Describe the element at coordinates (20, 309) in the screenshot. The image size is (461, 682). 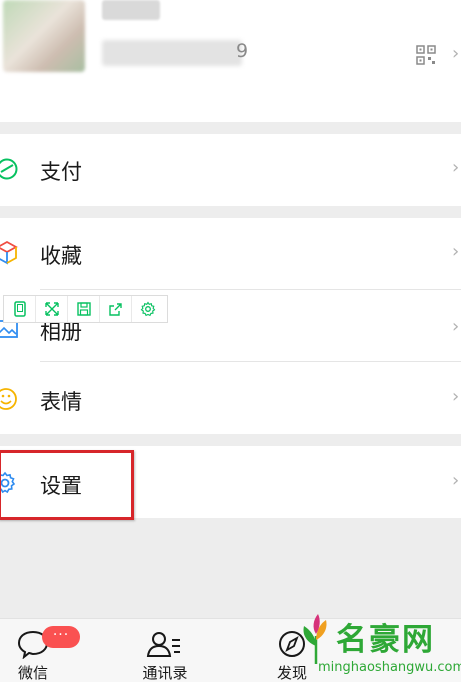
I see `phone-icon` at that location.